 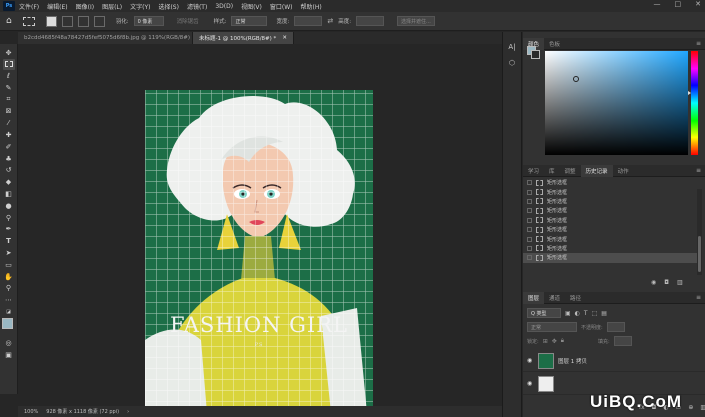 I want to click on menu-view: 视图(V), so click(x=251, y=6).